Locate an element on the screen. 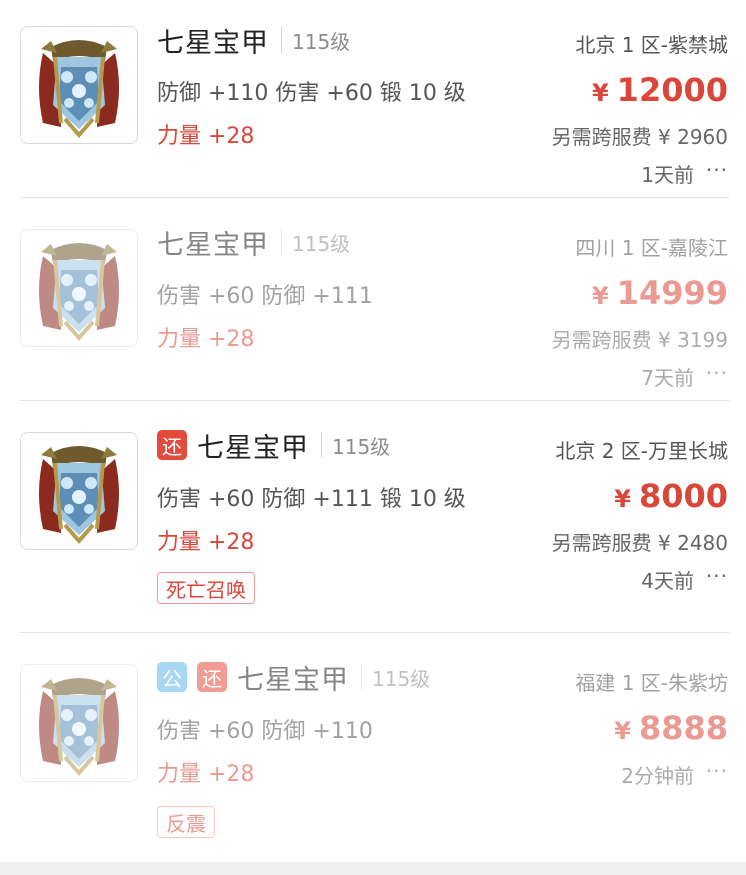  posted-time: 1天前 is located at coordinates (667, 175).